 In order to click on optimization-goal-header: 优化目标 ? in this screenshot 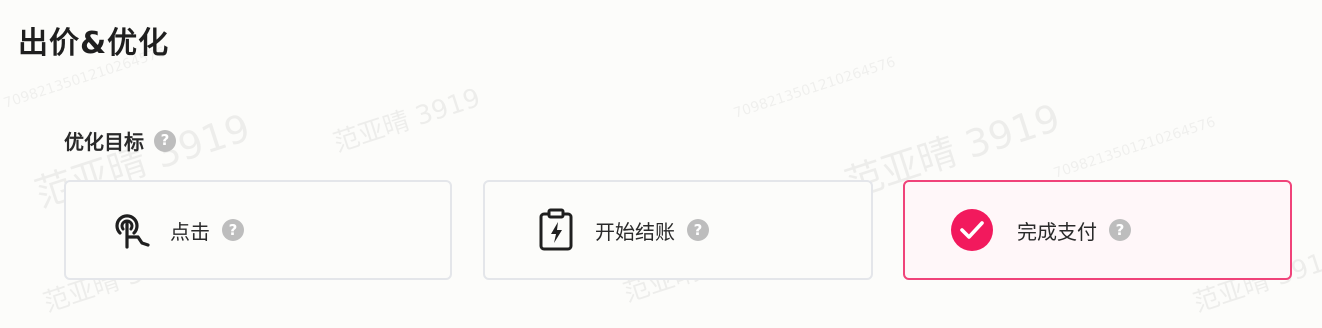, I will do `click(120, 140)`.